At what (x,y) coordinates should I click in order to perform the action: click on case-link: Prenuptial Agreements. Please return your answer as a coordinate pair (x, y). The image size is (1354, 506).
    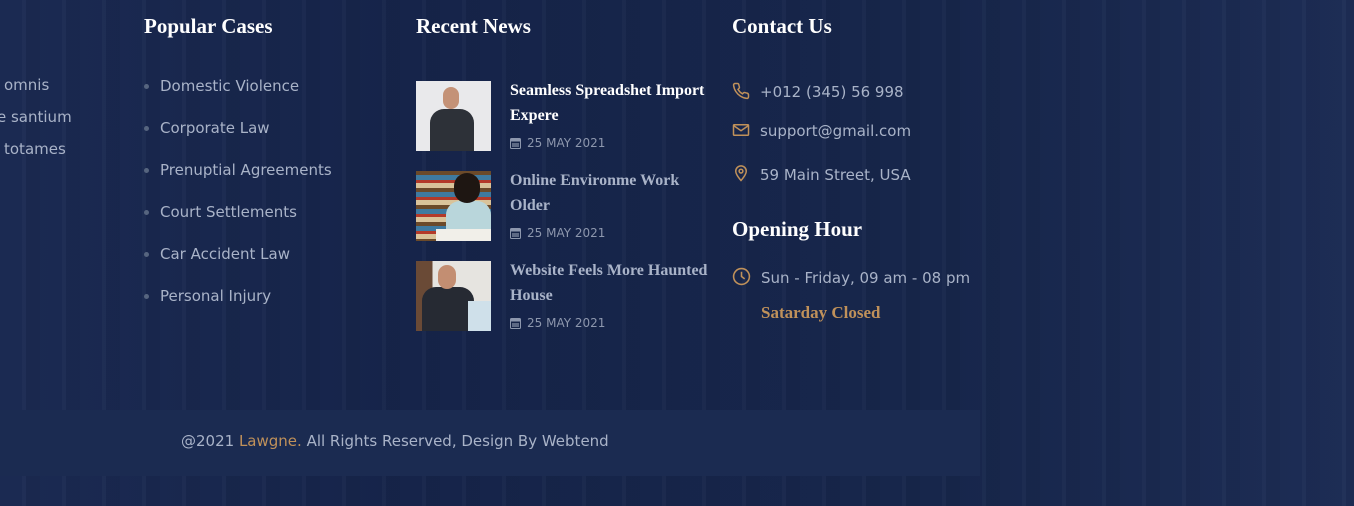
    Looking at the image, I should click on (238, 170).